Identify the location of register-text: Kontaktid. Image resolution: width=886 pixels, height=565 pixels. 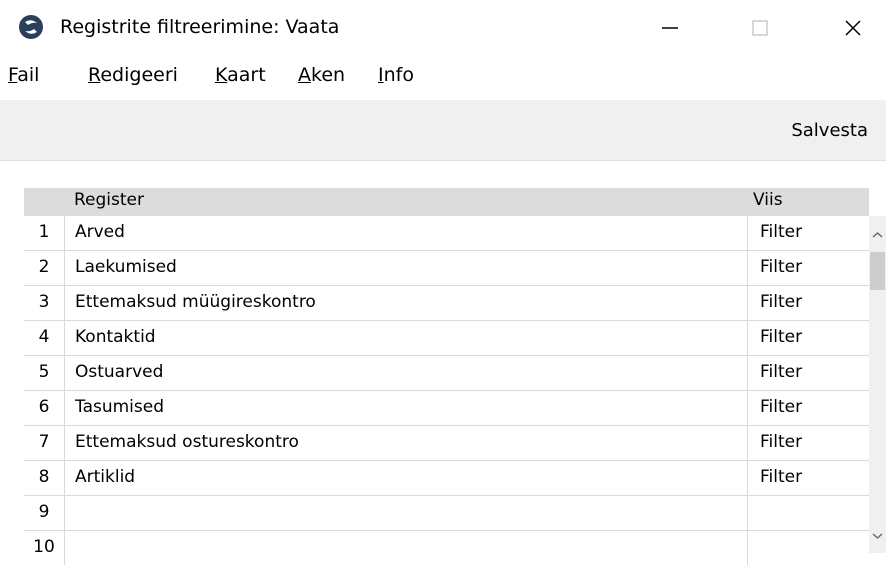
(115, 337).